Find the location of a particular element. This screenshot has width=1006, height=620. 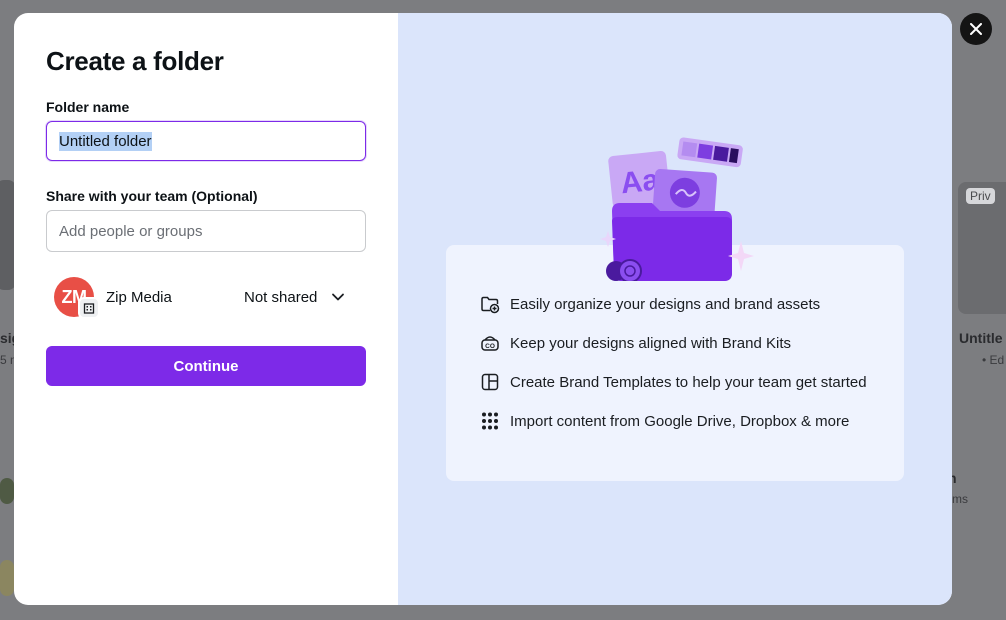

folder-illustration: Aa is located at coordinates (677, 209).